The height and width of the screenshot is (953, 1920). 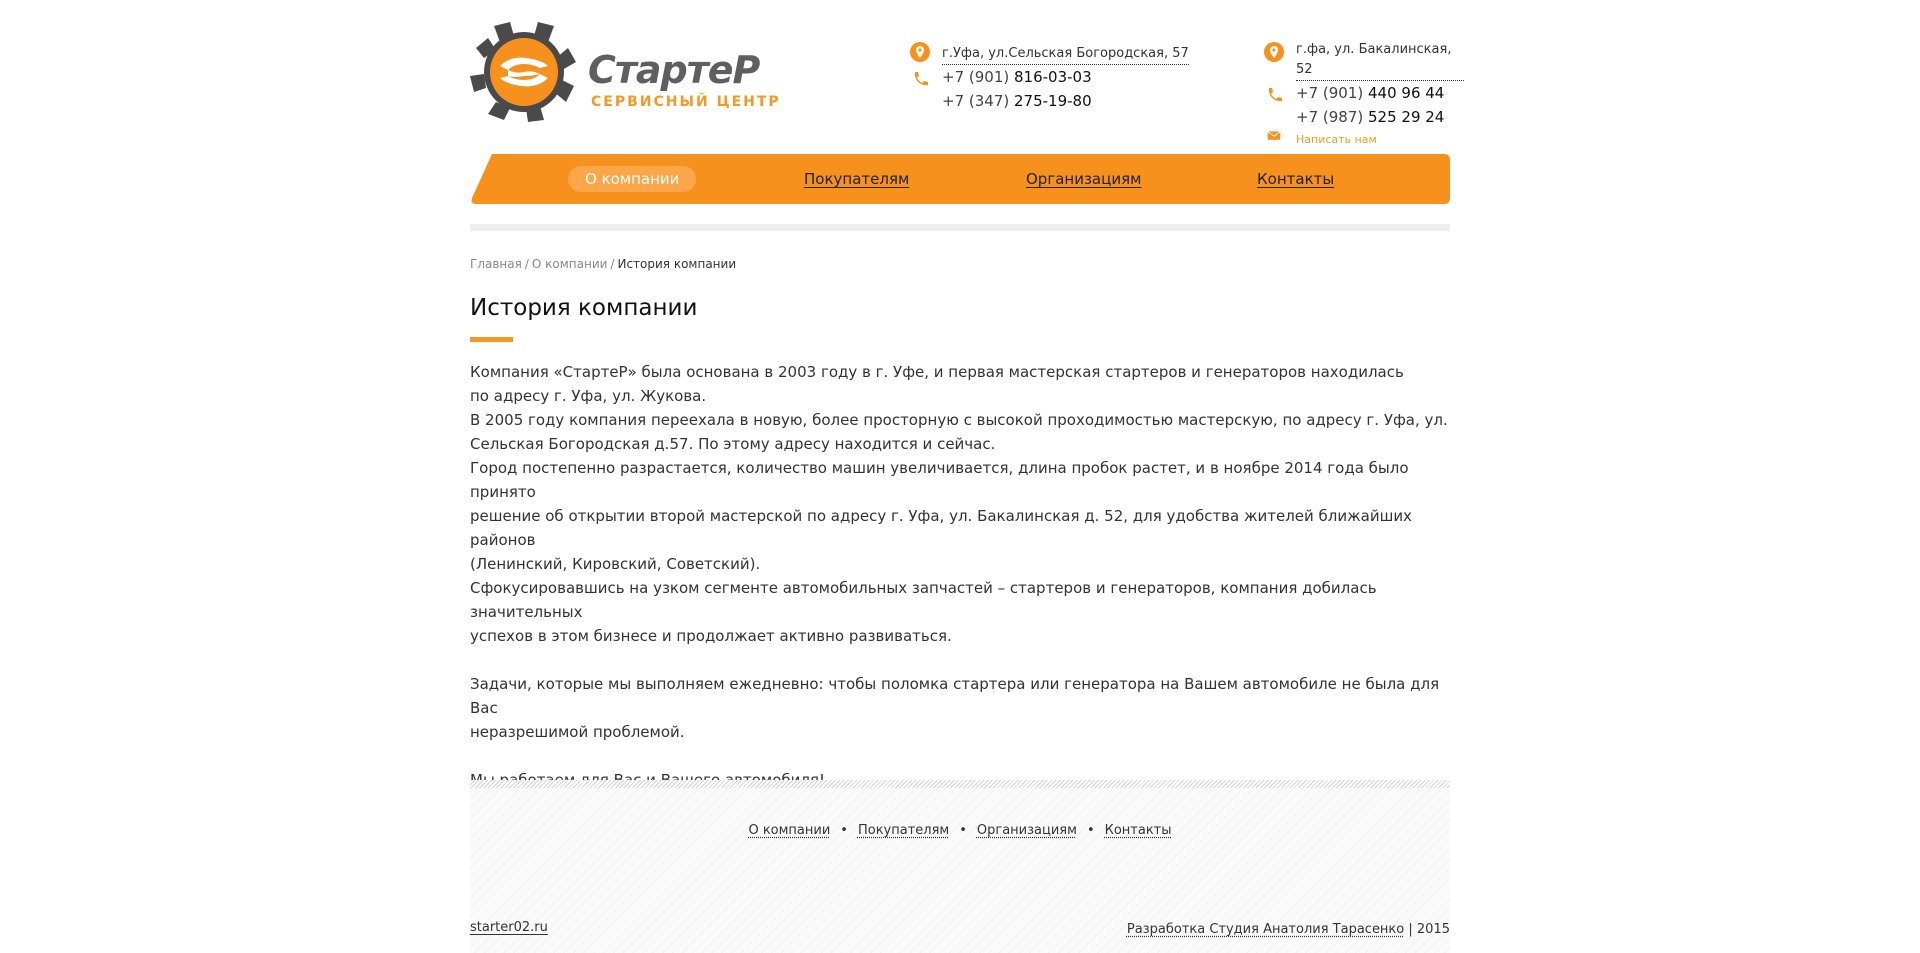 What do you see at coordinates (1406, 117) in the screenshot?
I see `phone-number: 525 29 24` at bounding box center [1406, 117].